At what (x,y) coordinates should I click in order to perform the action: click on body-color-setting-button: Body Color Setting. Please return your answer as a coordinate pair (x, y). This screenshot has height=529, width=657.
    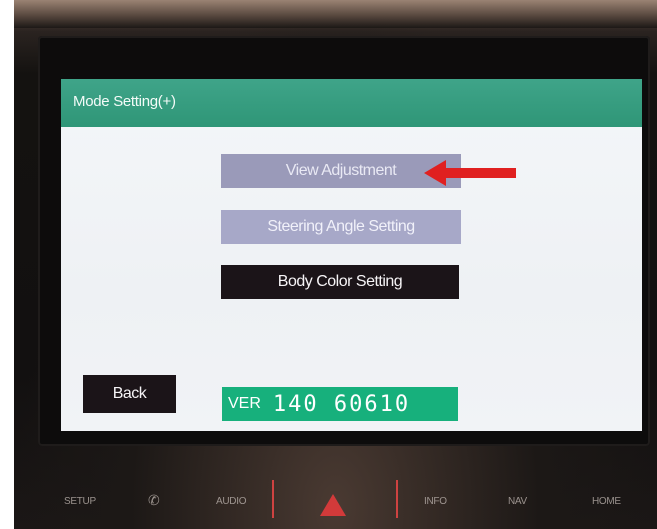
    Looking at the image, I should click on (340, 282).